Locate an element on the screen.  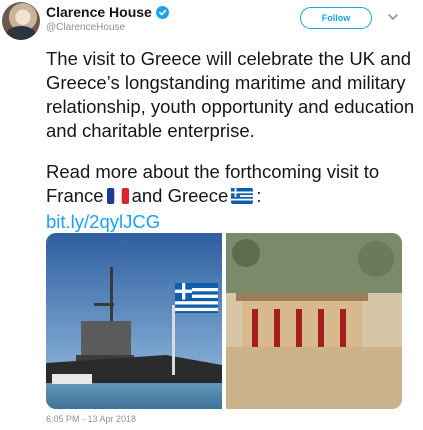
avatar-figure is located at coordinates (21, 33).